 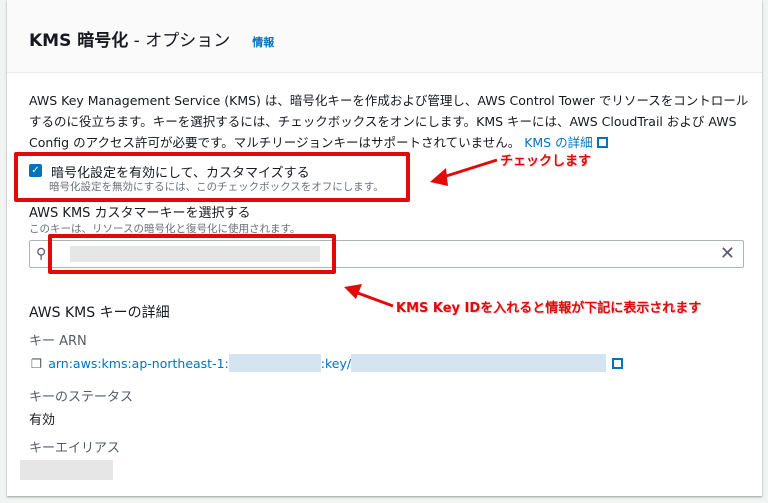 I want to click on annotation-arrows, so click(x=421, y=233).